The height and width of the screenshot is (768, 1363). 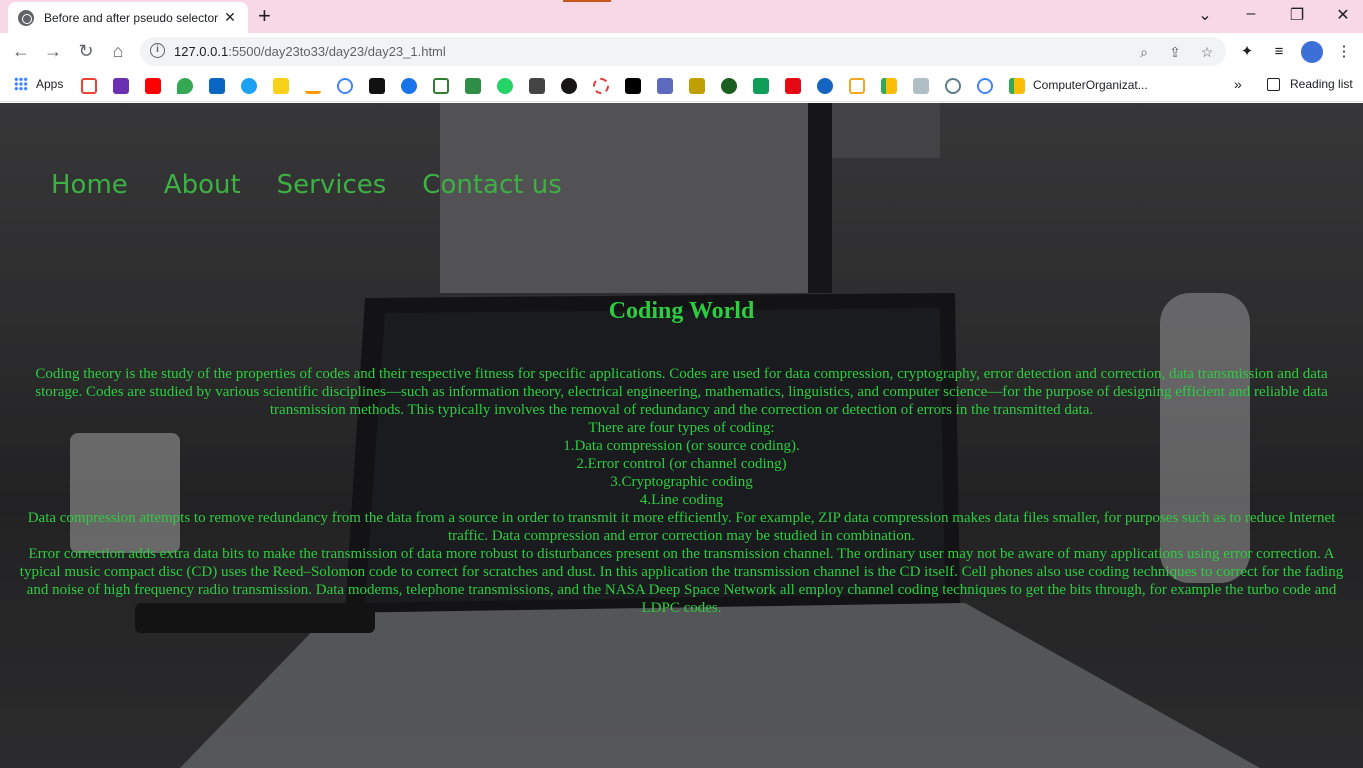 I want to click on brackets-icon, so click(x=857, y=86).